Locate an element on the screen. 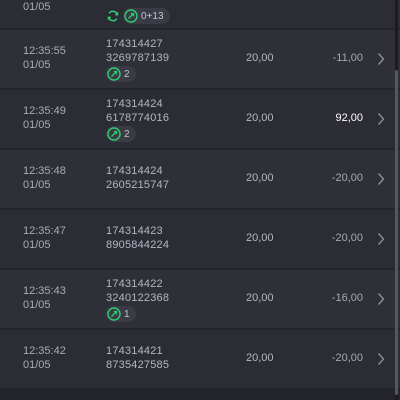 The image size is (400, 400). bet-time: 12:35:48 is located at coordinates (44, 171).